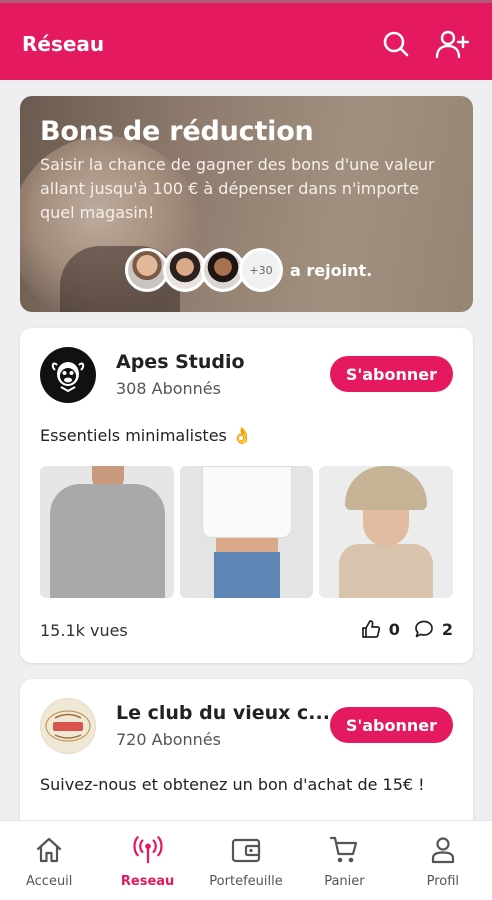  I want to click on search-button, so click(396, 44).